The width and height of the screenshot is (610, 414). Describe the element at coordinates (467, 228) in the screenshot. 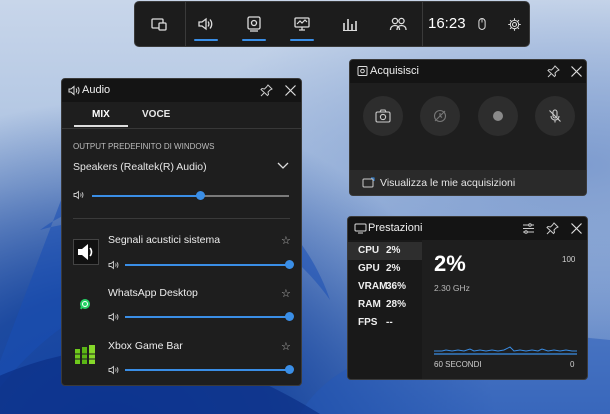

I see `performance-titlebar: Prestazioni` at that location.